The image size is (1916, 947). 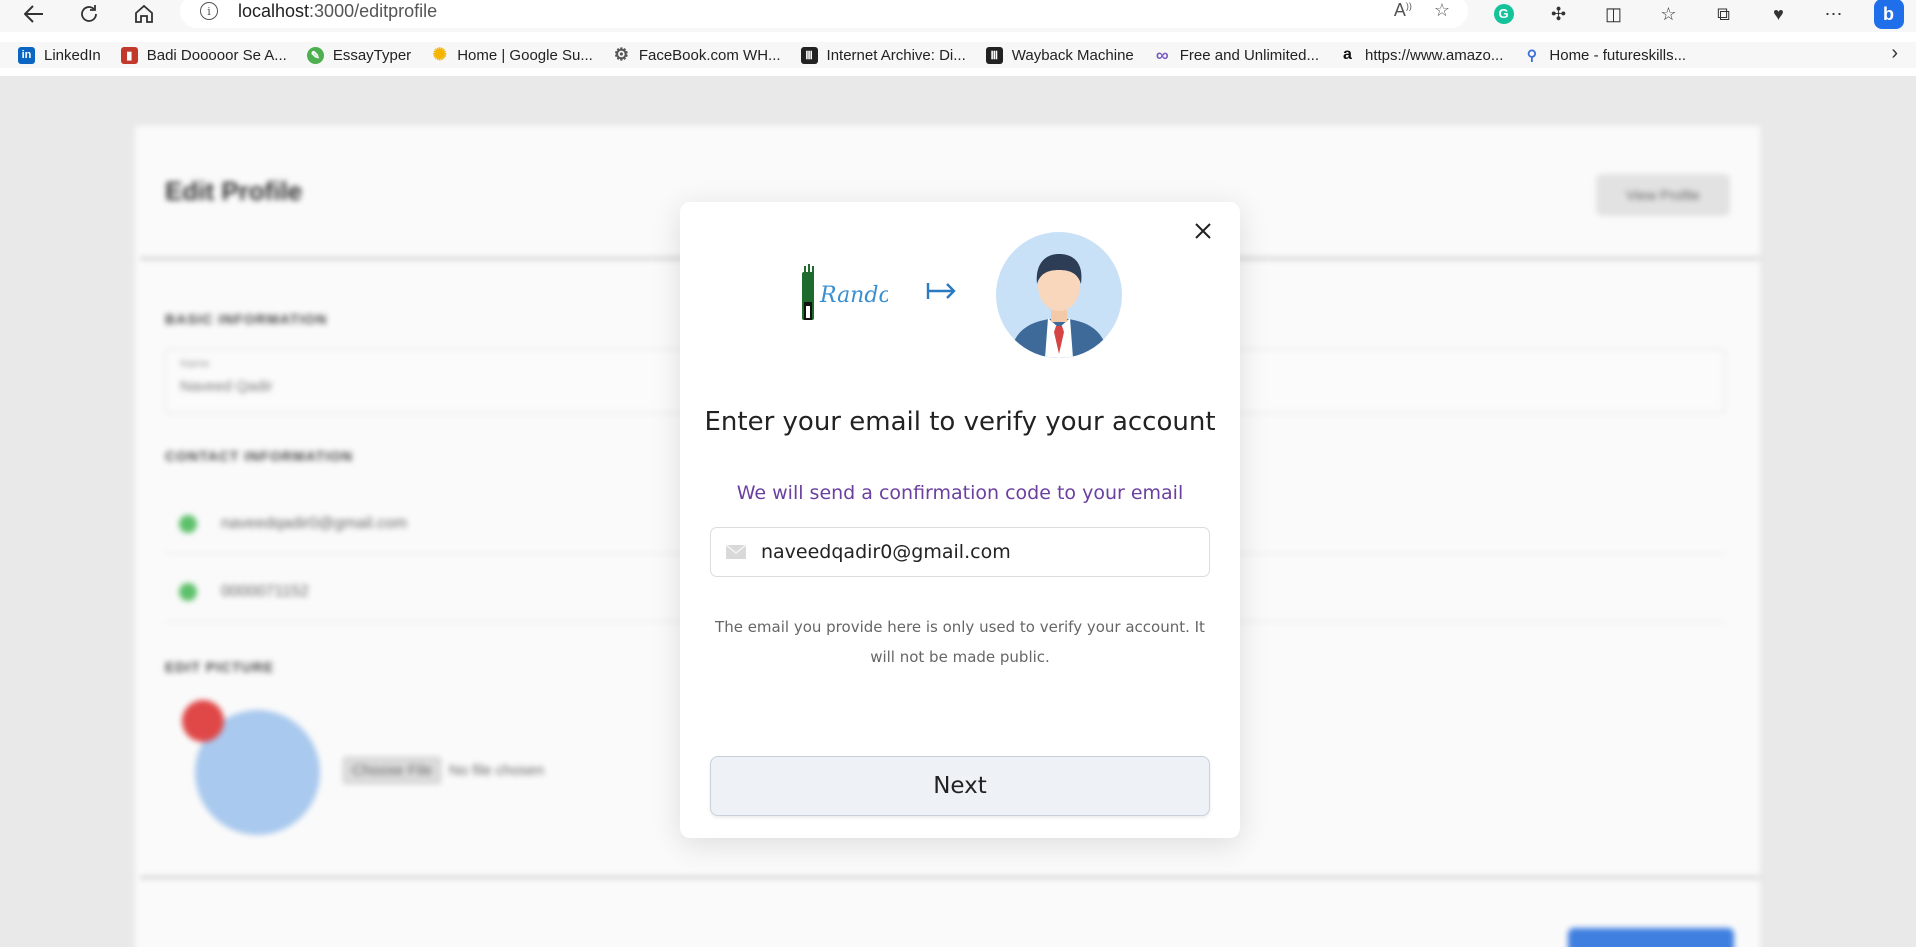 What do you see at coordinates (1651, 937) in the screenshot?
I see `save-button` at bounding box center [1651, 937].